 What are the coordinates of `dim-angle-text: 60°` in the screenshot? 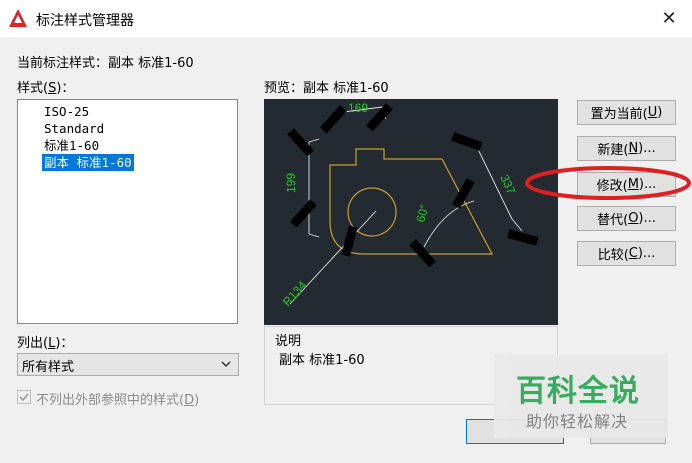 It's located at (422, 212).